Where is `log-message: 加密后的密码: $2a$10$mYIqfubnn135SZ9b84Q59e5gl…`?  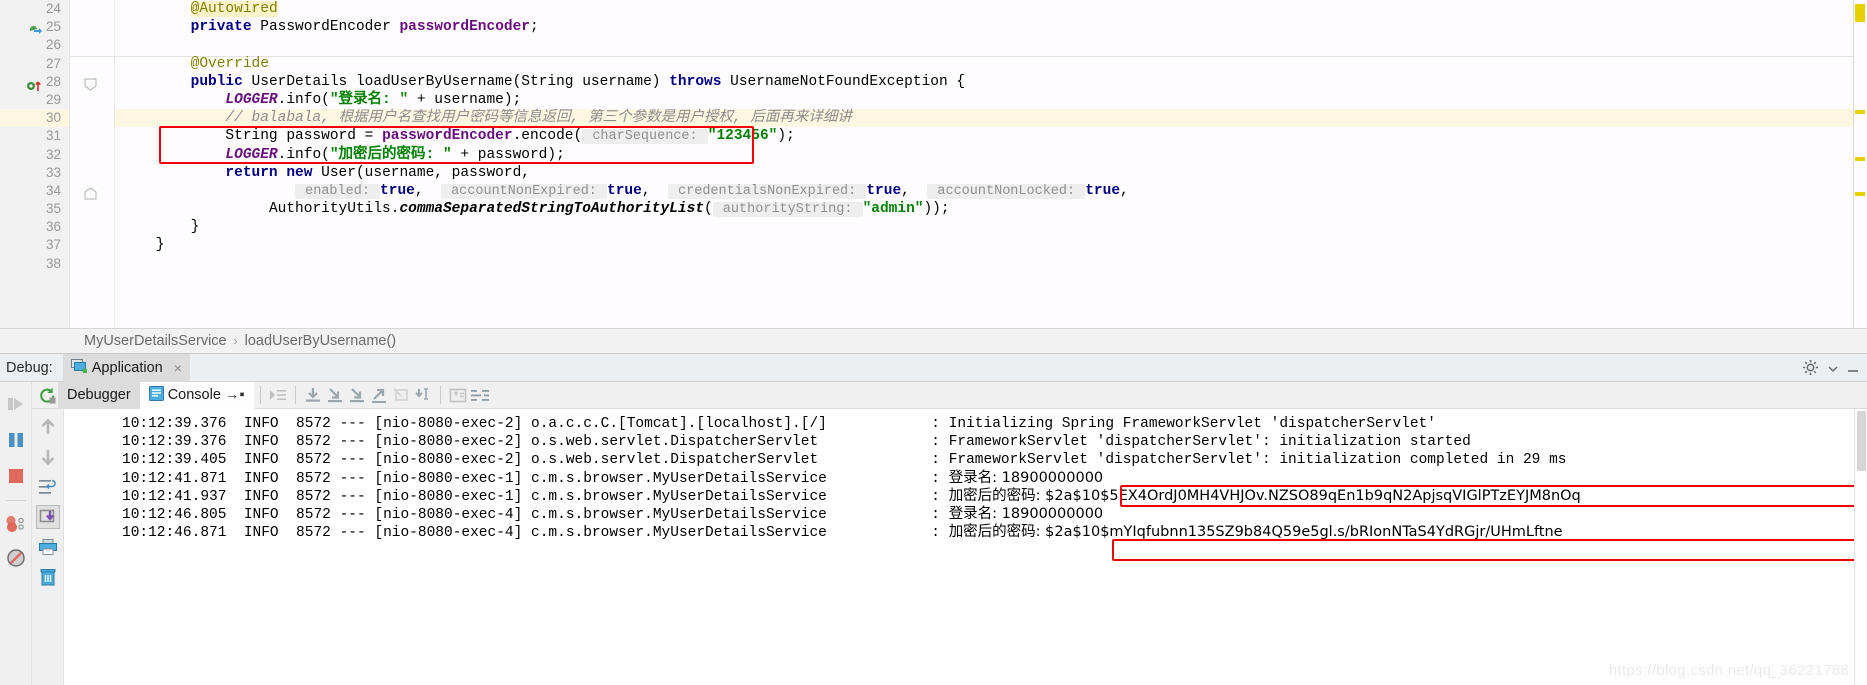 log-message: 加密后的密码: $2a$10$mYIqfubnn135SZ9b84Q59e5gl… is located at coordinates (1255, 532).